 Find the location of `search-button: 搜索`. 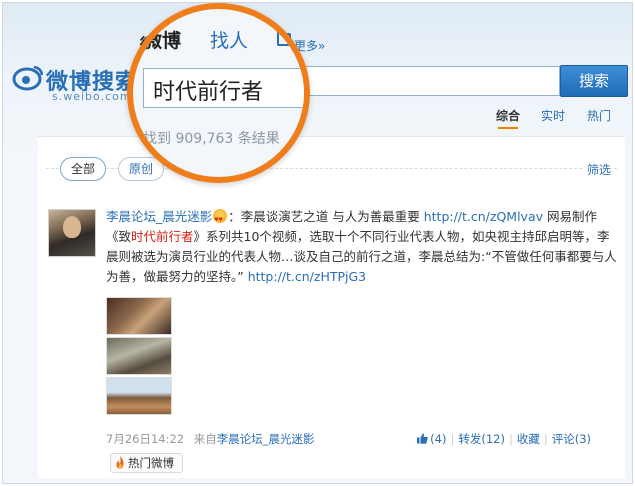

search-button: 搜索 is located at coordinates (594, 81).